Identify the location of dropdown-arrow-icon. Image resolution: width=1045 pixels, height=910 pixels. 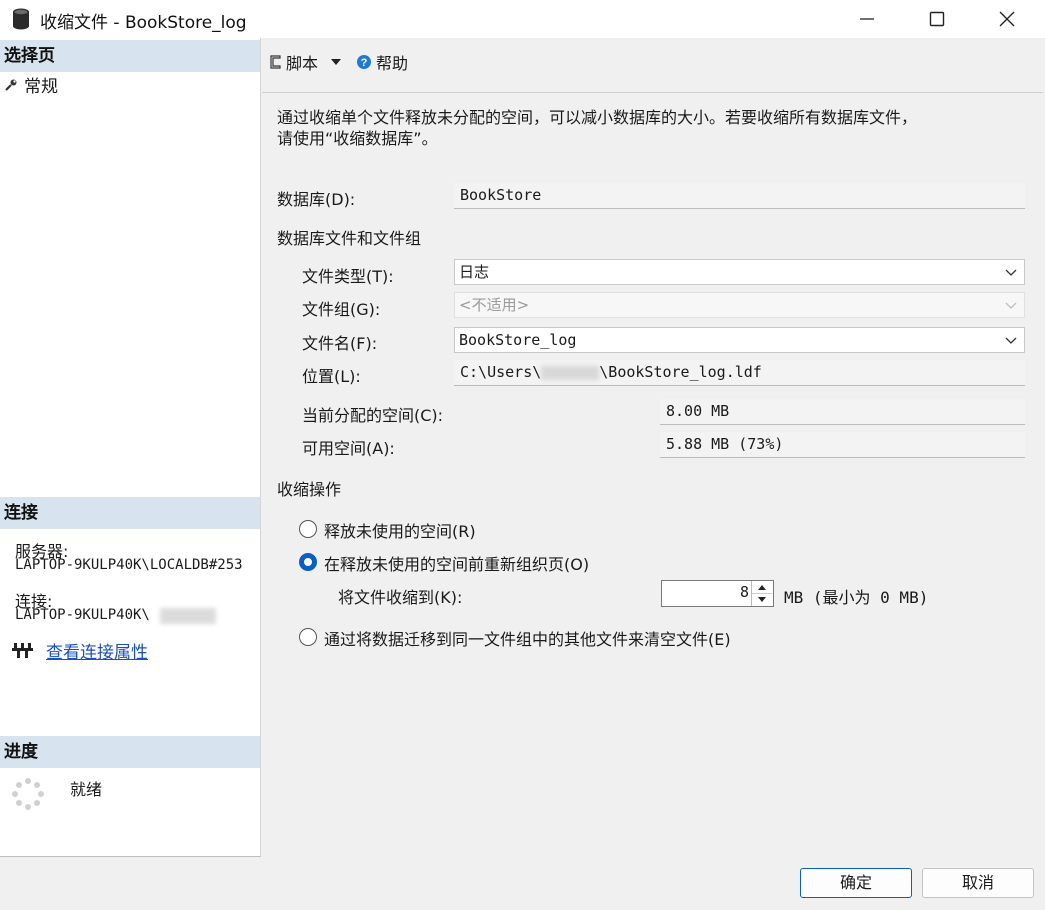
(336, 62).